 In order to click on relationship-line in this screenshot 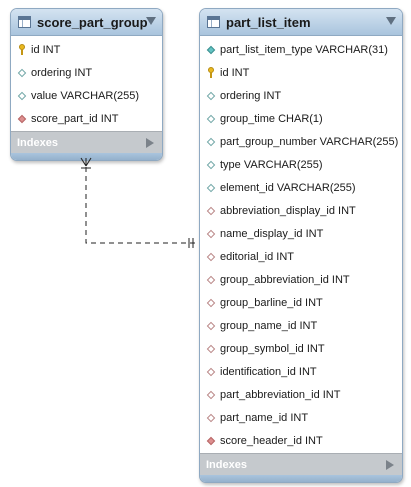, I will do `click(142, 201)`.